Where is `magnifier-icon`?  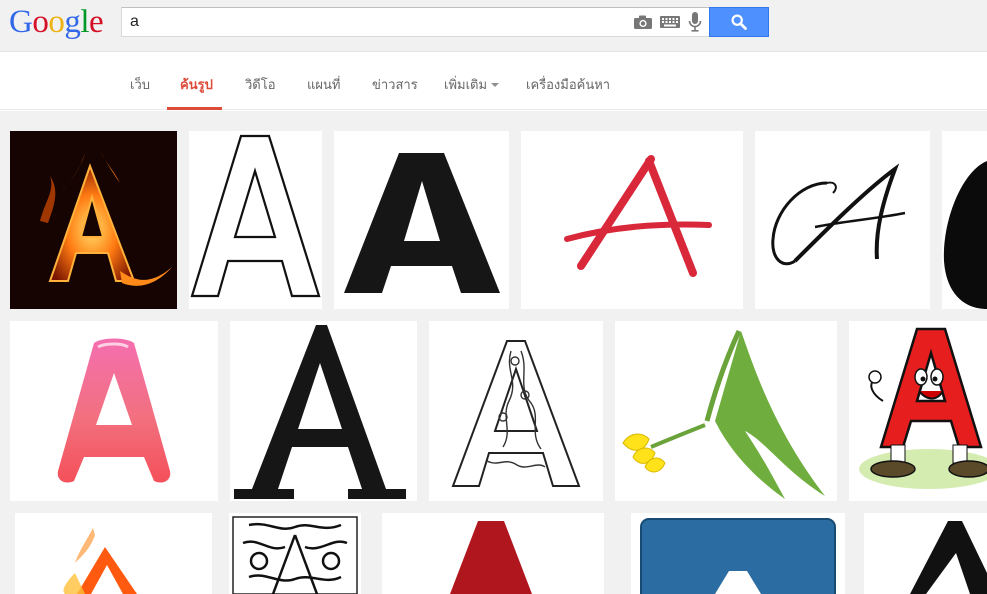 magnifier-icon is located at coordinates (739, 22).